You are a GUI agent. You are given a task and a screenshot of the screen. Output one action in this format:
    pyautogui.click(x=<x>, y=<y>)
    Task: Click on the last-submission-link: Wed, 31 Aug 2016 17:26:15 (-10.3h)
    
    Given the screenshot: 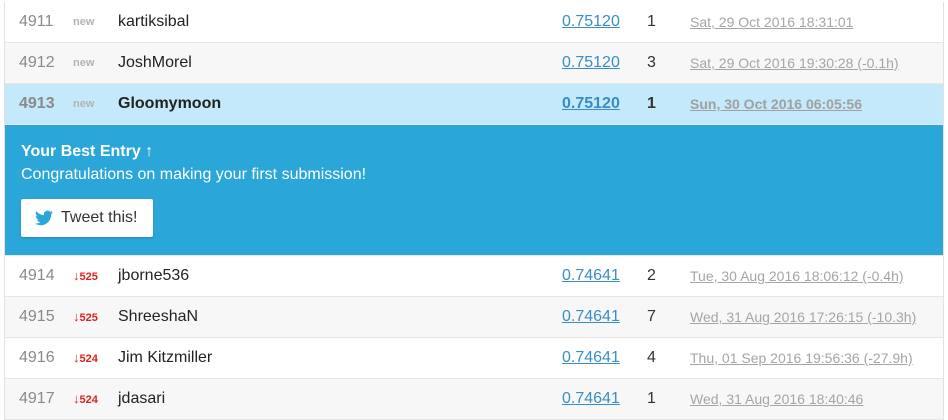 What is the action you would take?
    pyautogui.click(x=803, y=317)
    